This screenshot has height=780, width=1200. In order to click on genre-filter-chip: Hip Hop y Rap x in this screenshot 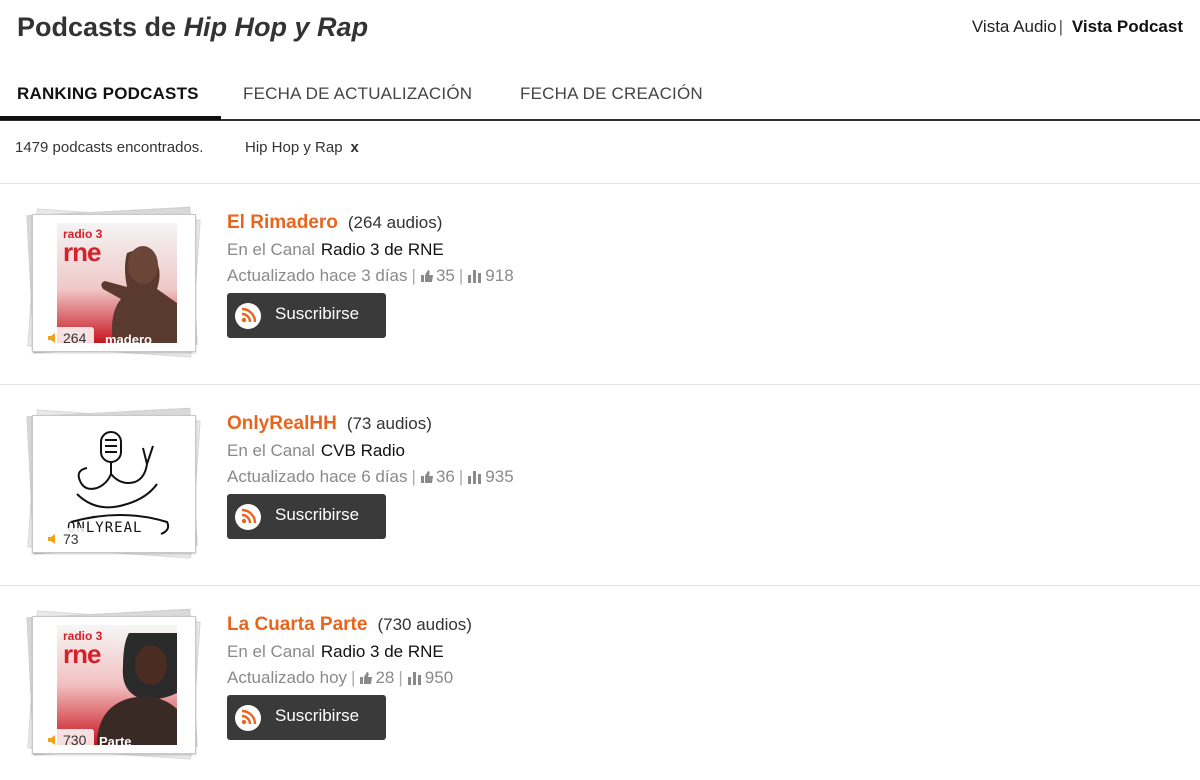, I will do `click(302, 147)`.